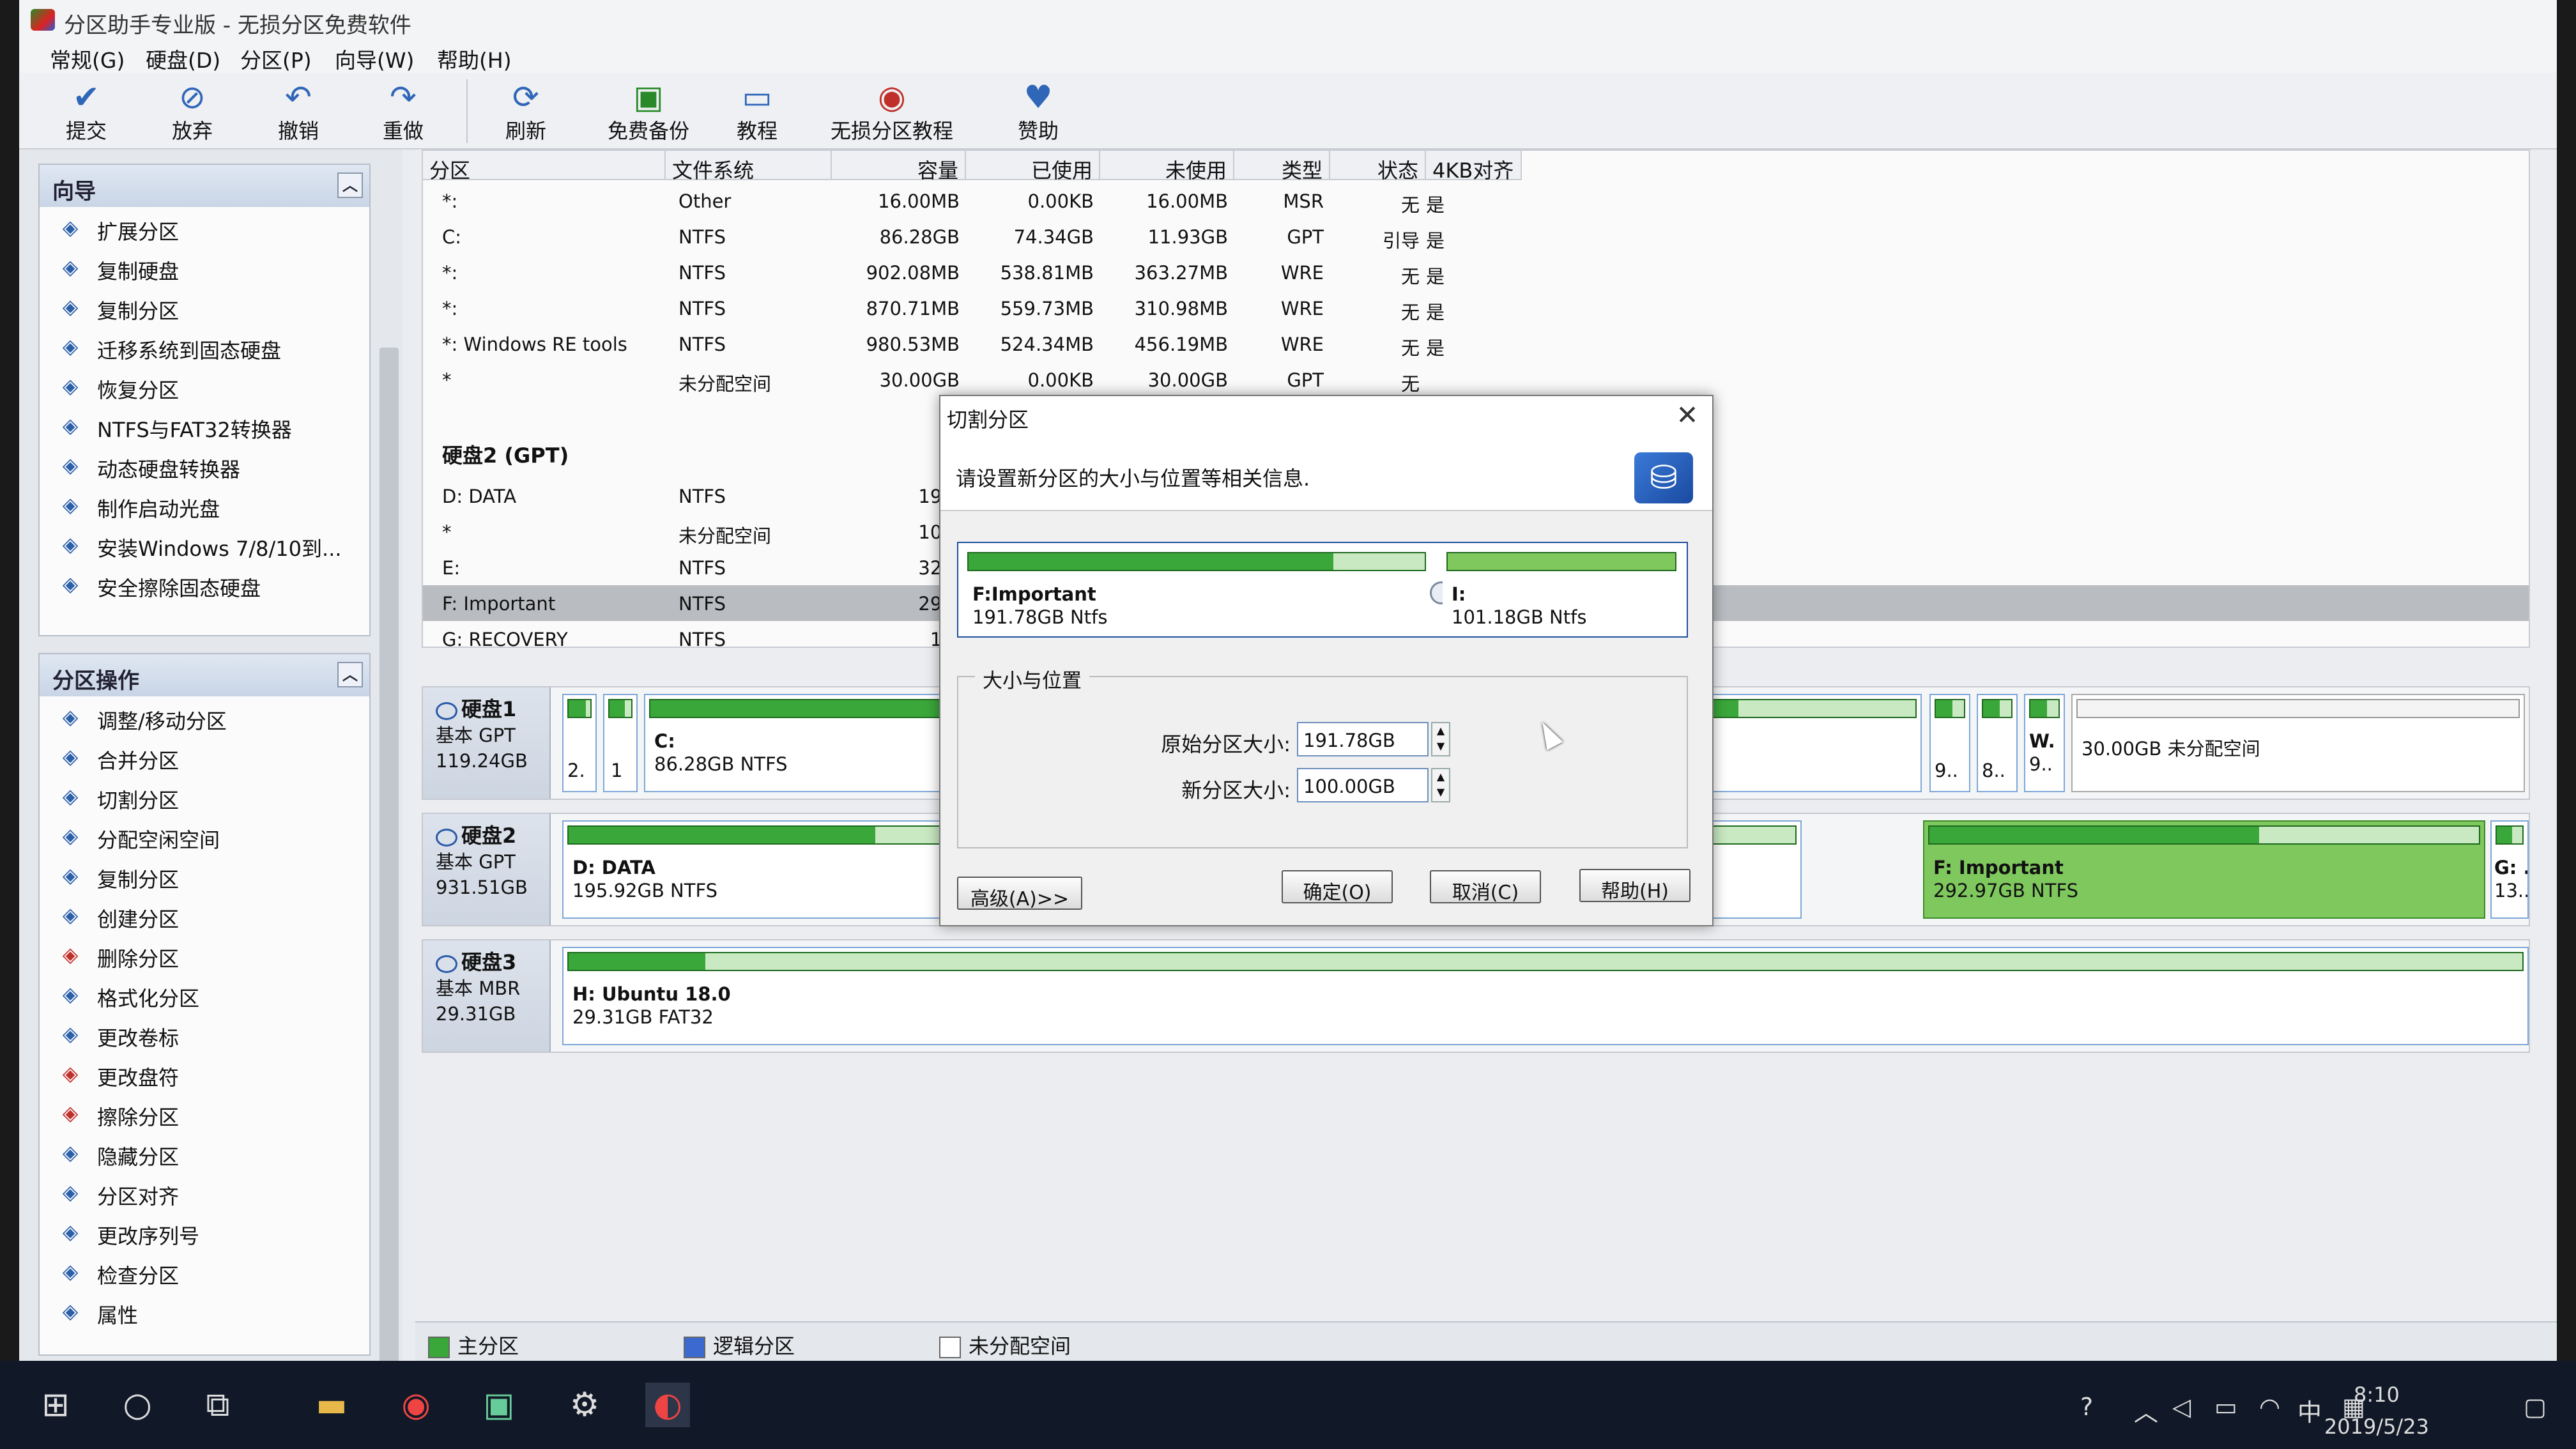 The image size is (2576, 1449). I want to click on lossless-tutorial-button: ◉ 无损分区教程, so click(892, 111).